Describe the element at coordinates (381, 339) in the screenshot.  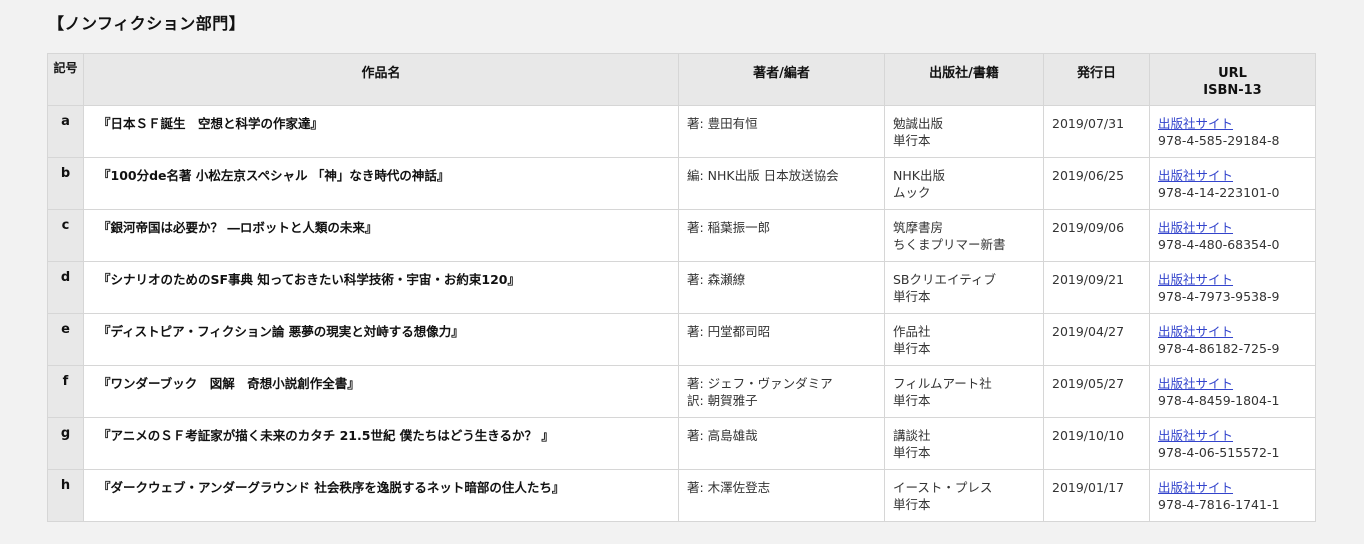
I see `book-title: 『ディストピア・フィクション論 悪夢の現実と対峙する想像力』` at that location.